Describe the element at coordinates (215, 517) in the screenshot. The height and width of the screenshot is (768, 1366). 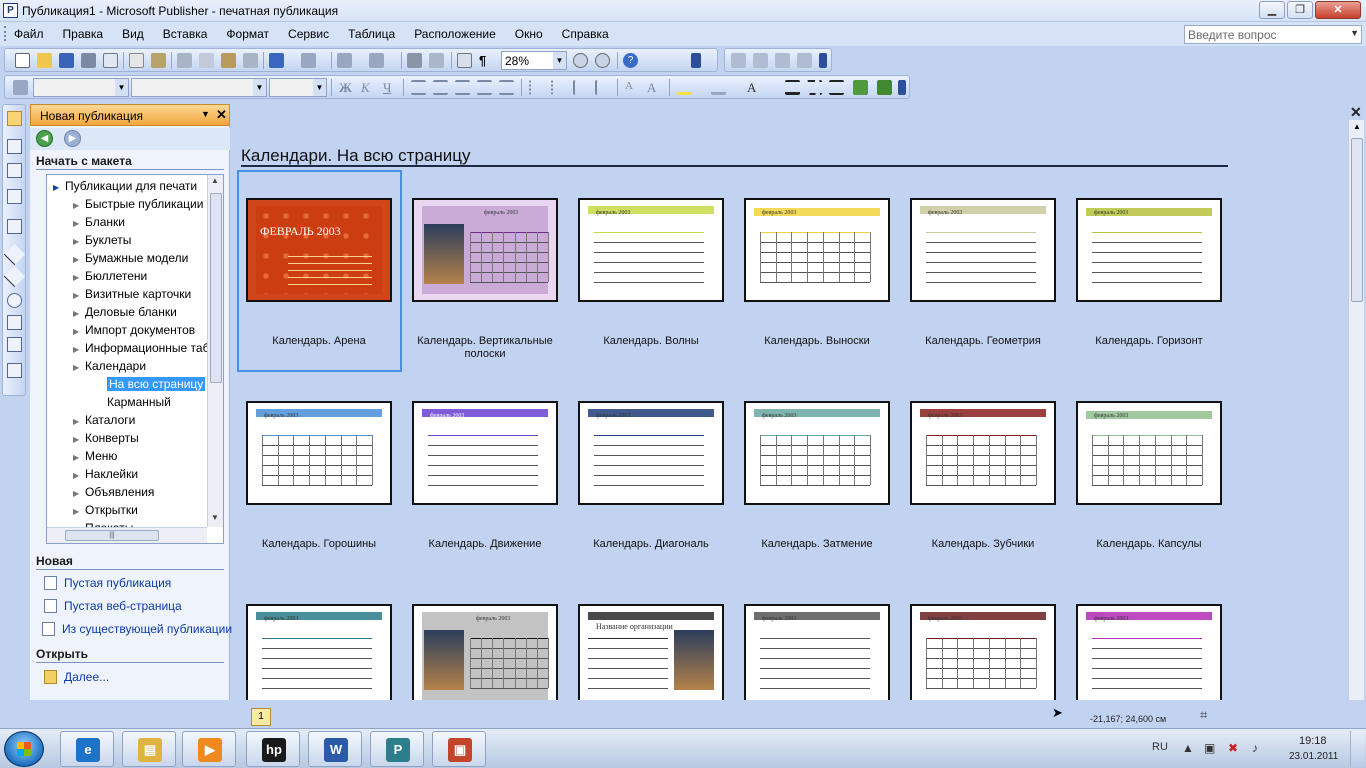
I see `scroll-down-icon: ▼` at that location.